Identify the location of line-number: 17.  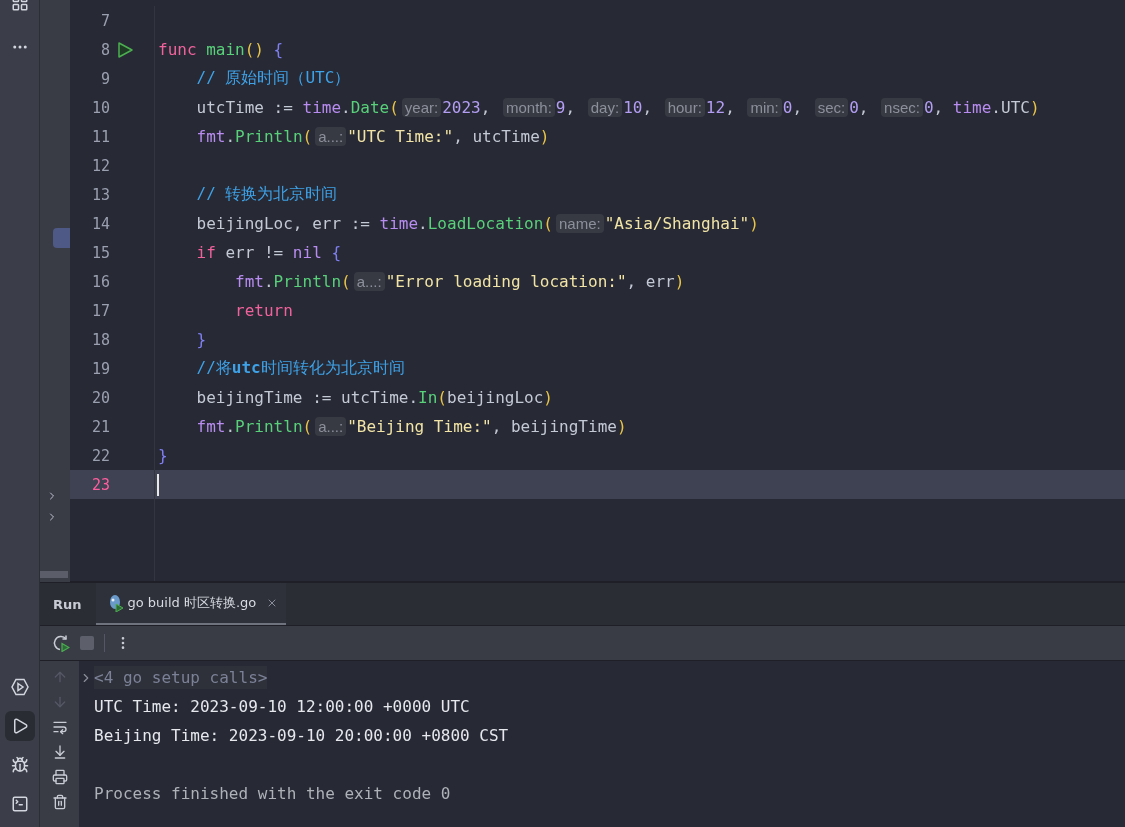
(100, 310).